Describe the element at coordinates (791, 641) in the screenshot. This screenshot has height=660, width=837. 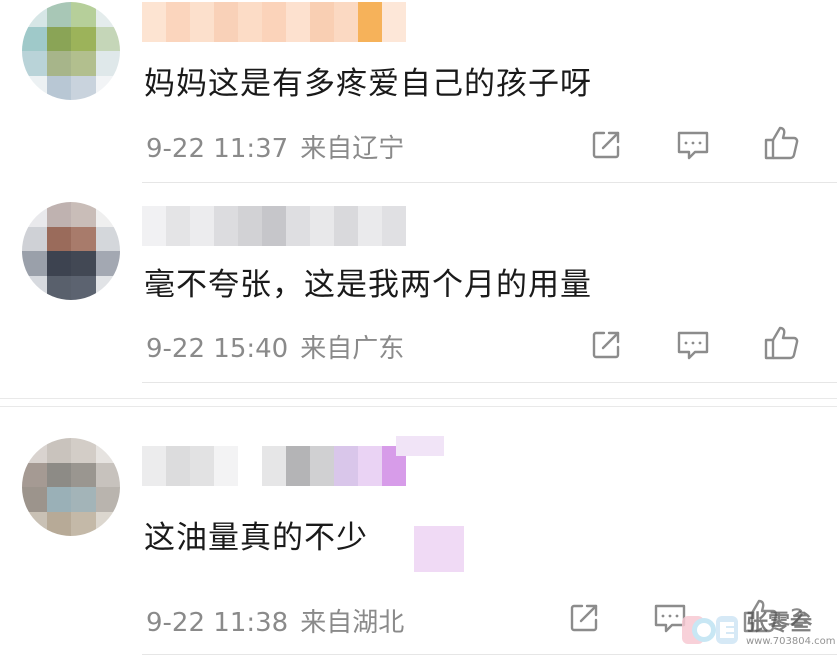
I see `watermark-url: www.703804.com` at that location.